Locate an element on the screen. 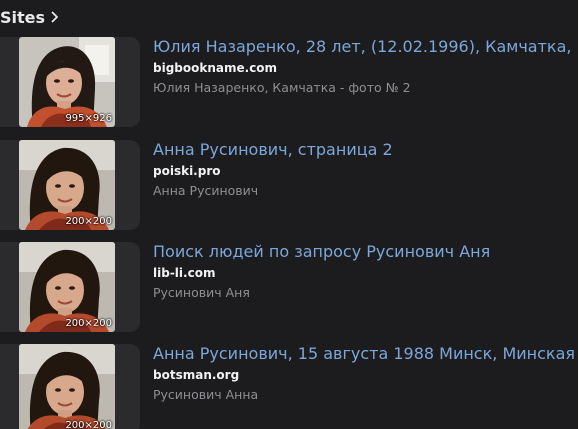 The width and height of the screenshot is (579, 429). result-snippet: Русинович Аня is located at coordinates (201, 292).